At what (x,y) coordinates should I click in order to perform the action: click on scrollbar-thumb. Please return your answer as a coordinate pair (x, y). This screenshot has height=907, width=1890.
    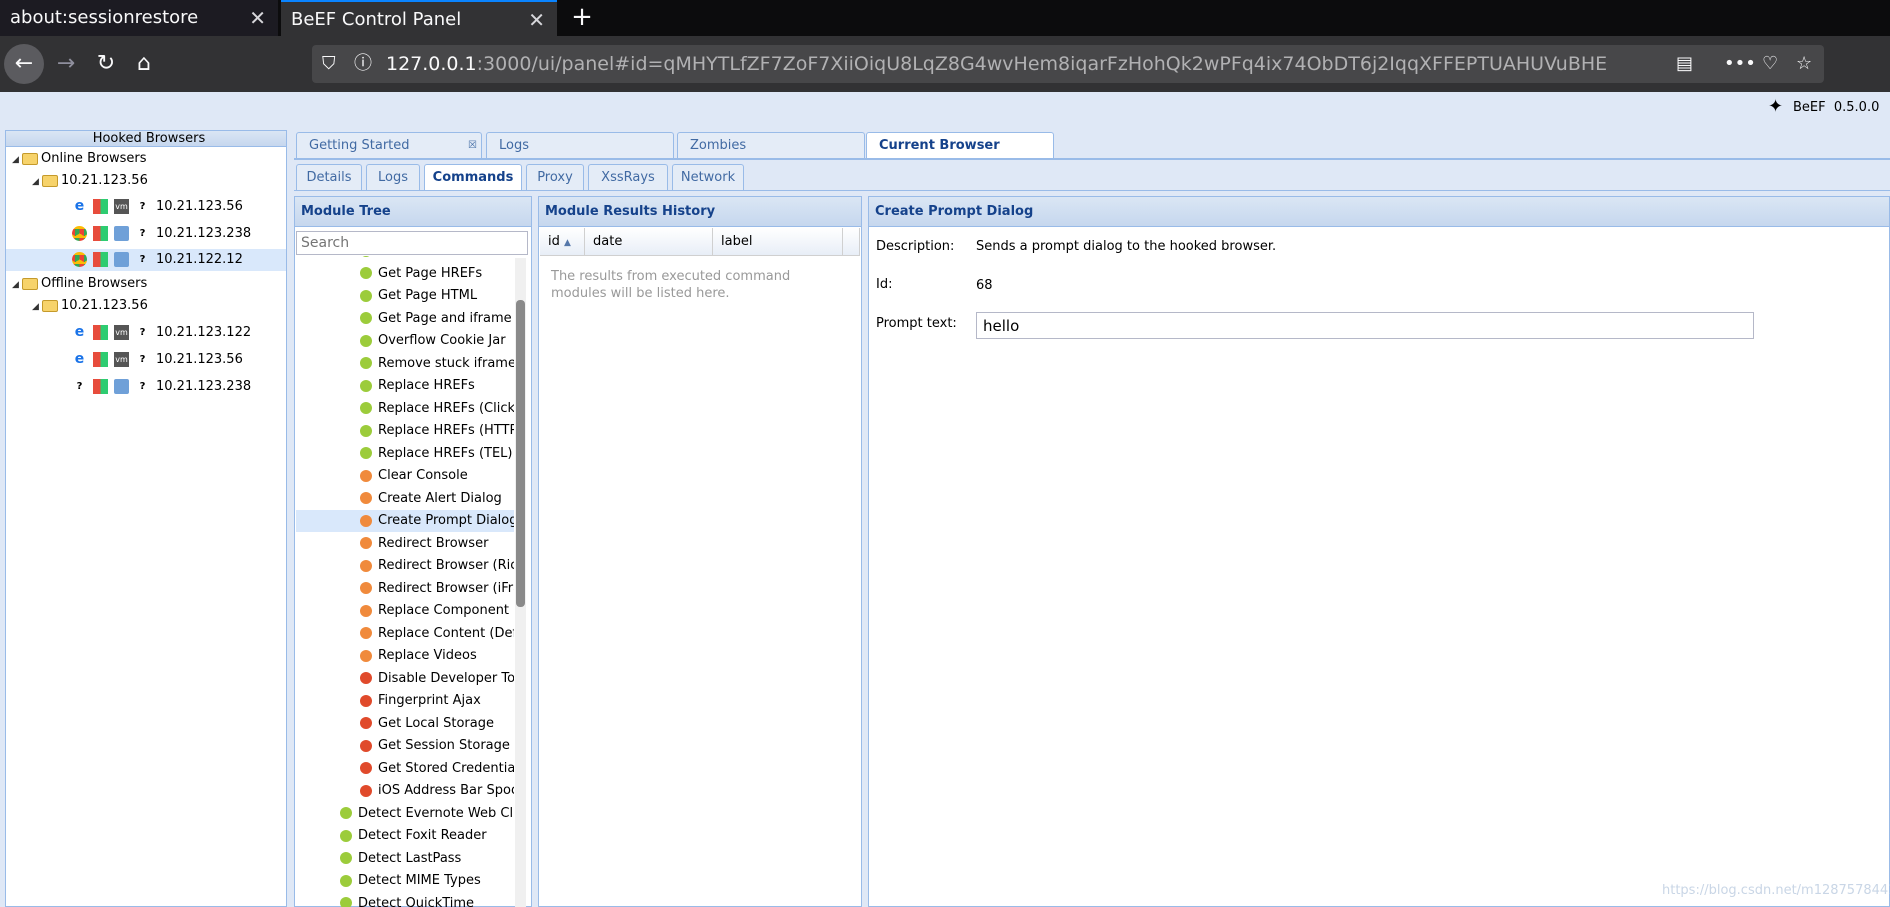
    Looking at the image, I should click on (520, 453).